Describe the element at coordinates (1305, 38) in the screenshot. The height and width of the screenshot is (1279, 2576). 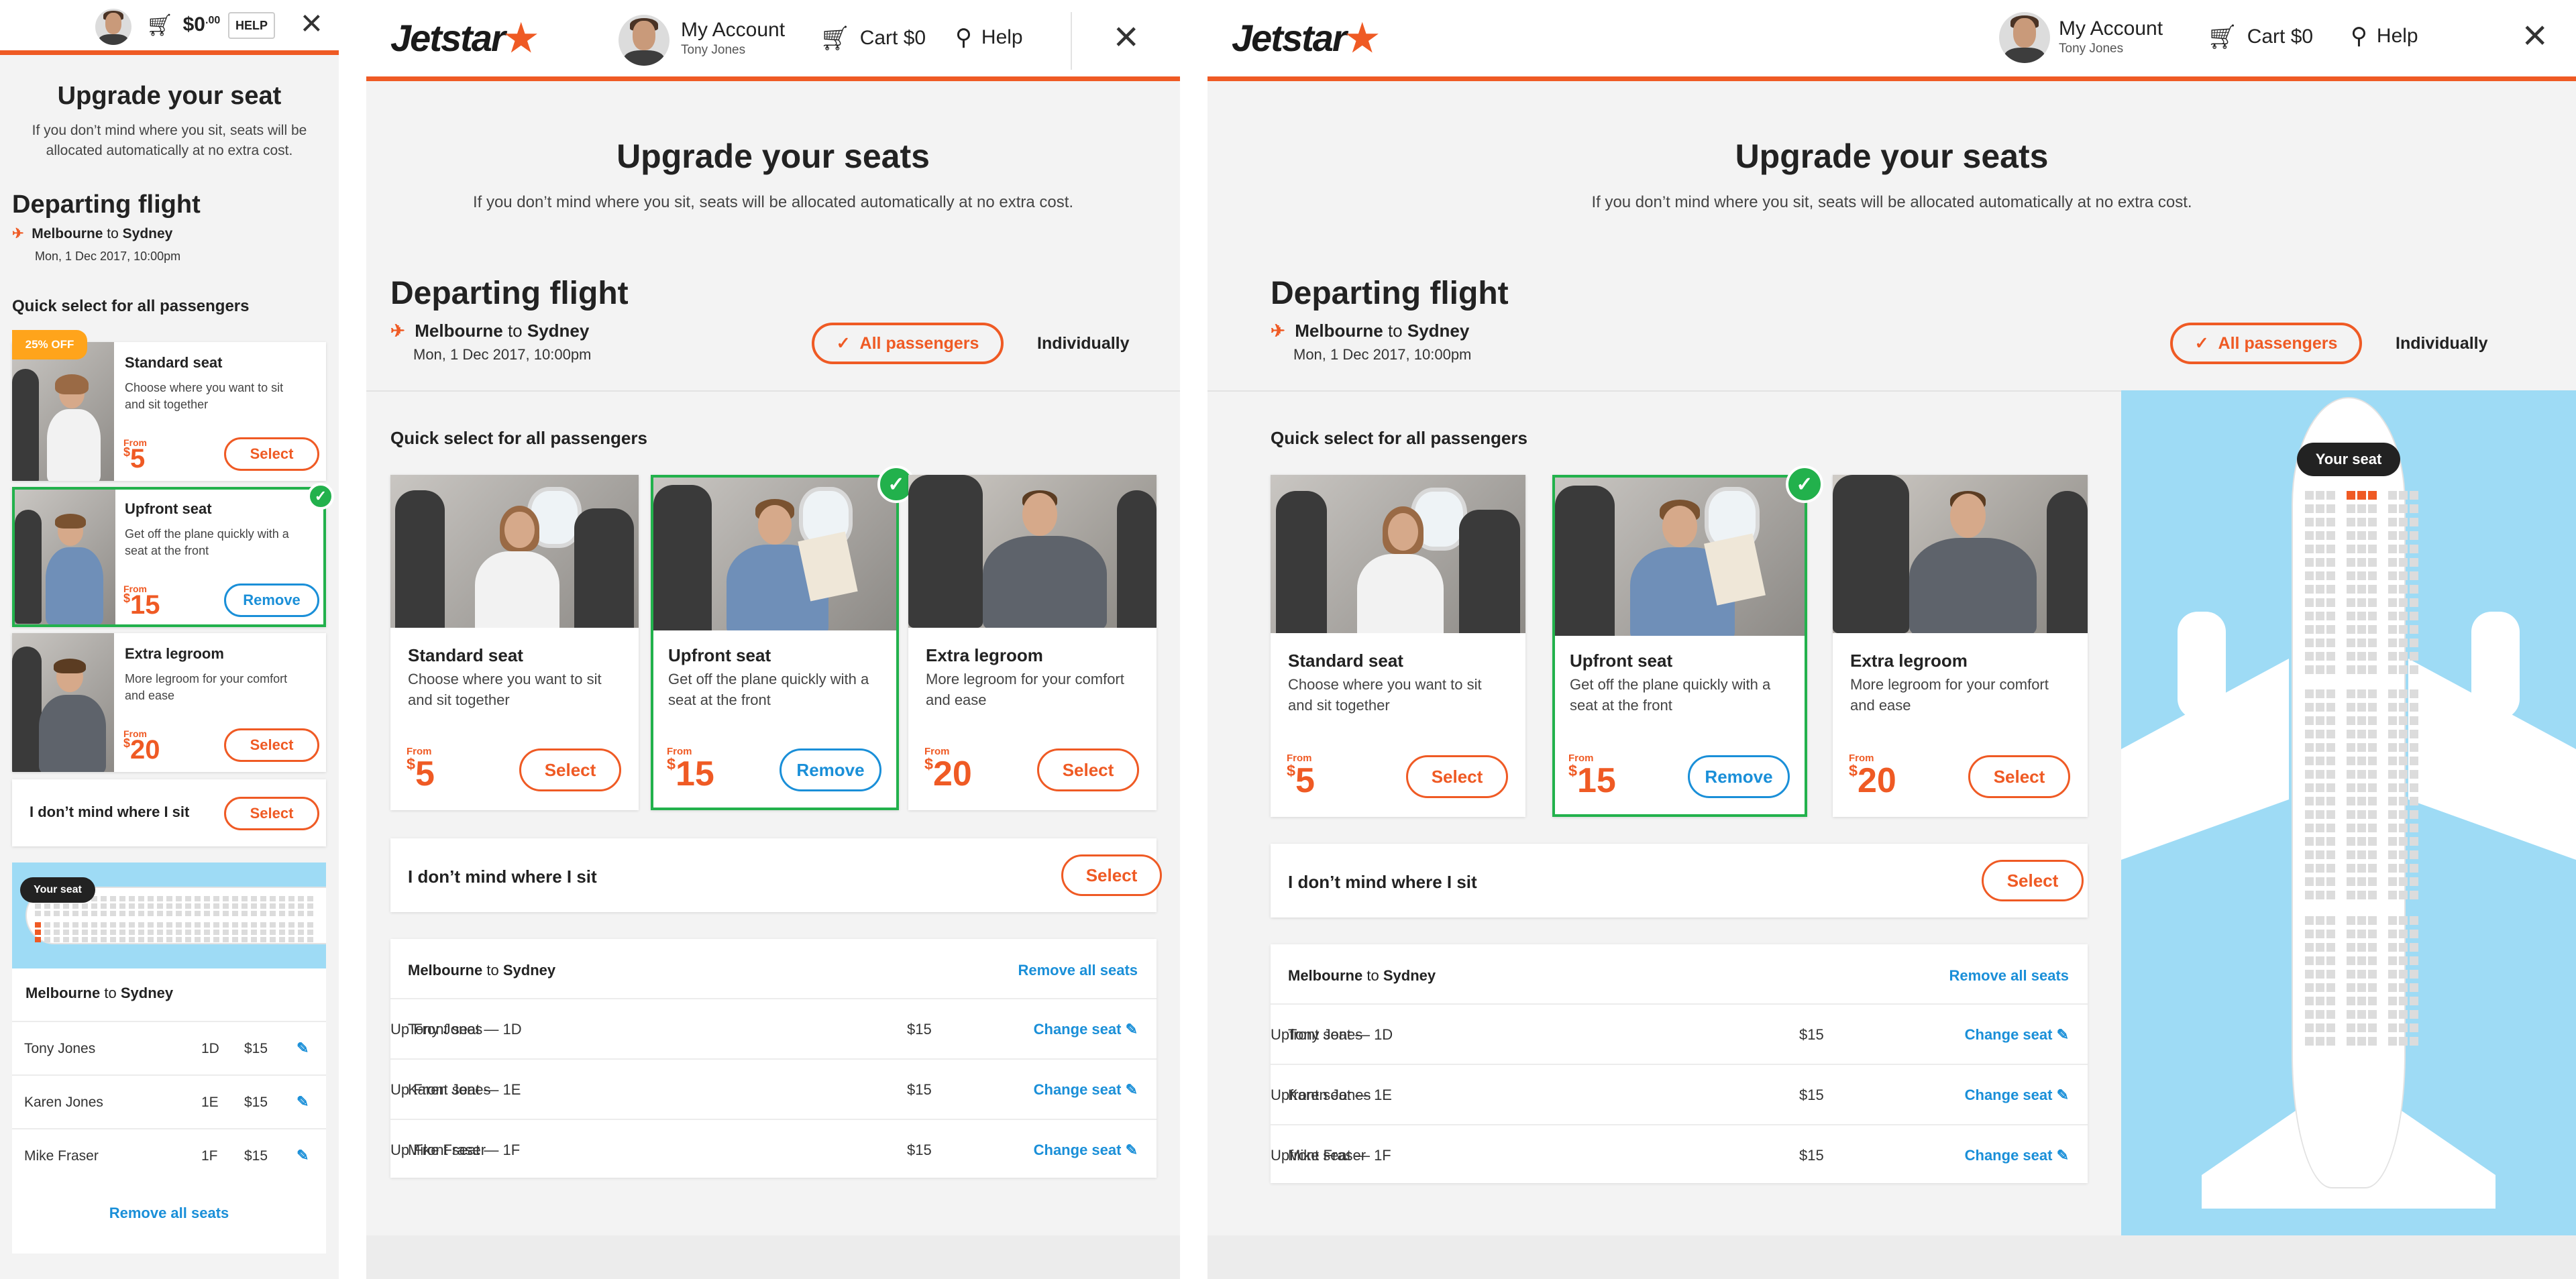
I see `jetstar-logo: Jetstar★` at that location.